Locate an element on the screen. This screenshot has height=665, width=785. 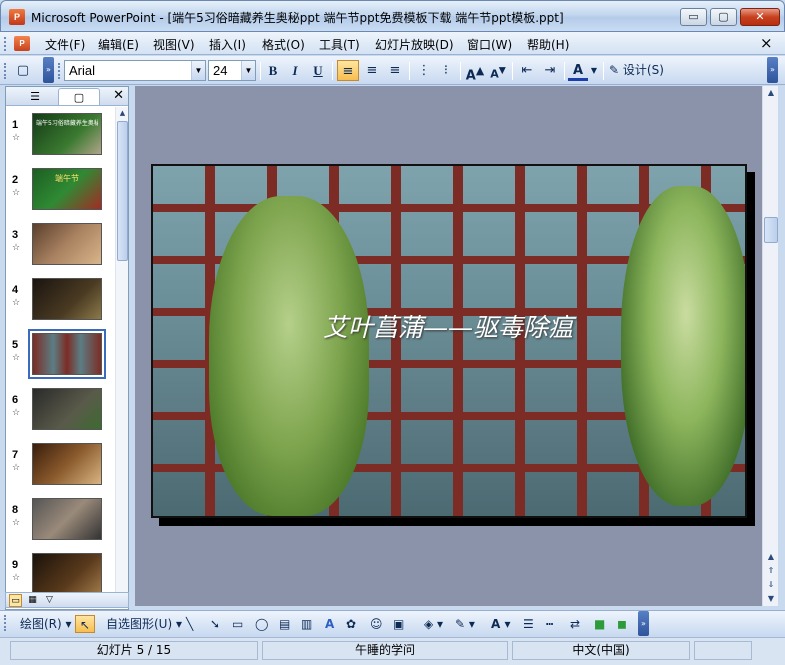
textbox-icon: ▤ is located at coordinates (284, 624).